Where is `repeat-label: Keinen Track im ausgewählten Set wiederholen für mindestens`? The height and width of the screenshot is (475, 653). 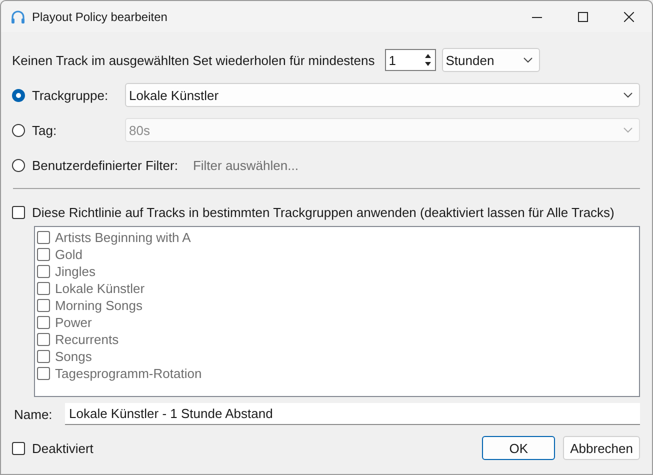
repeat-label: Keinen Track im ausgewählten Set wiederholen für mindestens is located at coordinates (193, 60).